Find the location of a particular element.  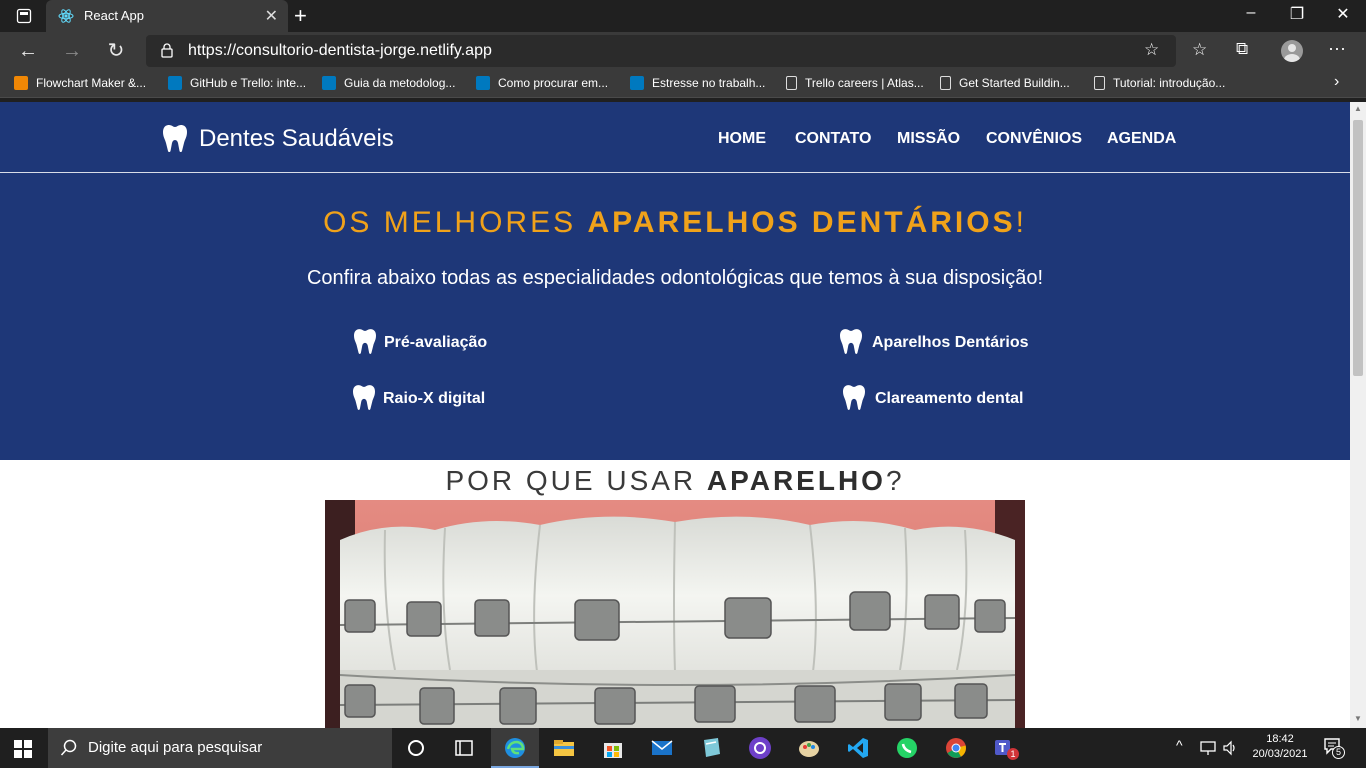

page-scrollbar: ▲ ▼ is located at coordinates (1358, 415).